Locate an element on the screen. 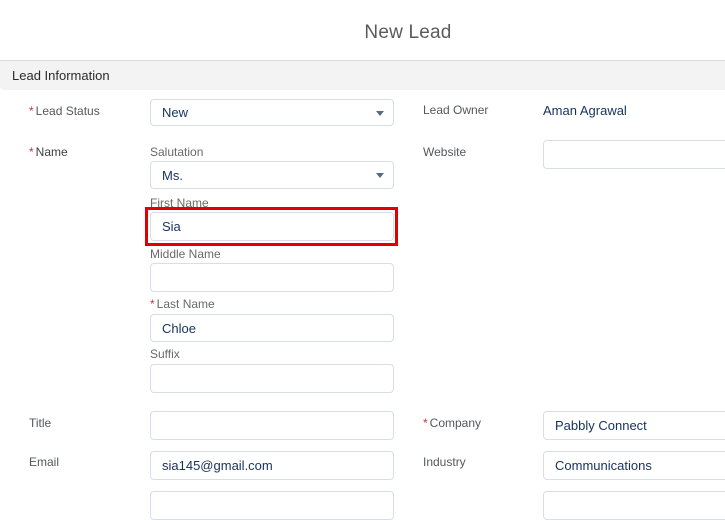 Image resolution: width=725 pixels, height=520 pixels. industry-select: Communications is located at coordinates (634, 465).